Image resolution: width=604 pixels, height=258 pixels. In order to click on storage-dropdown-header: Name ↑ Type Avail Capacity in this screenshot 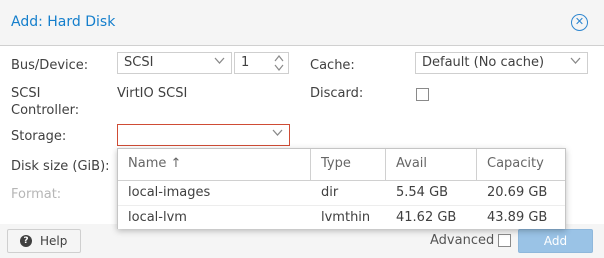, I will do `click(341, 165)`.